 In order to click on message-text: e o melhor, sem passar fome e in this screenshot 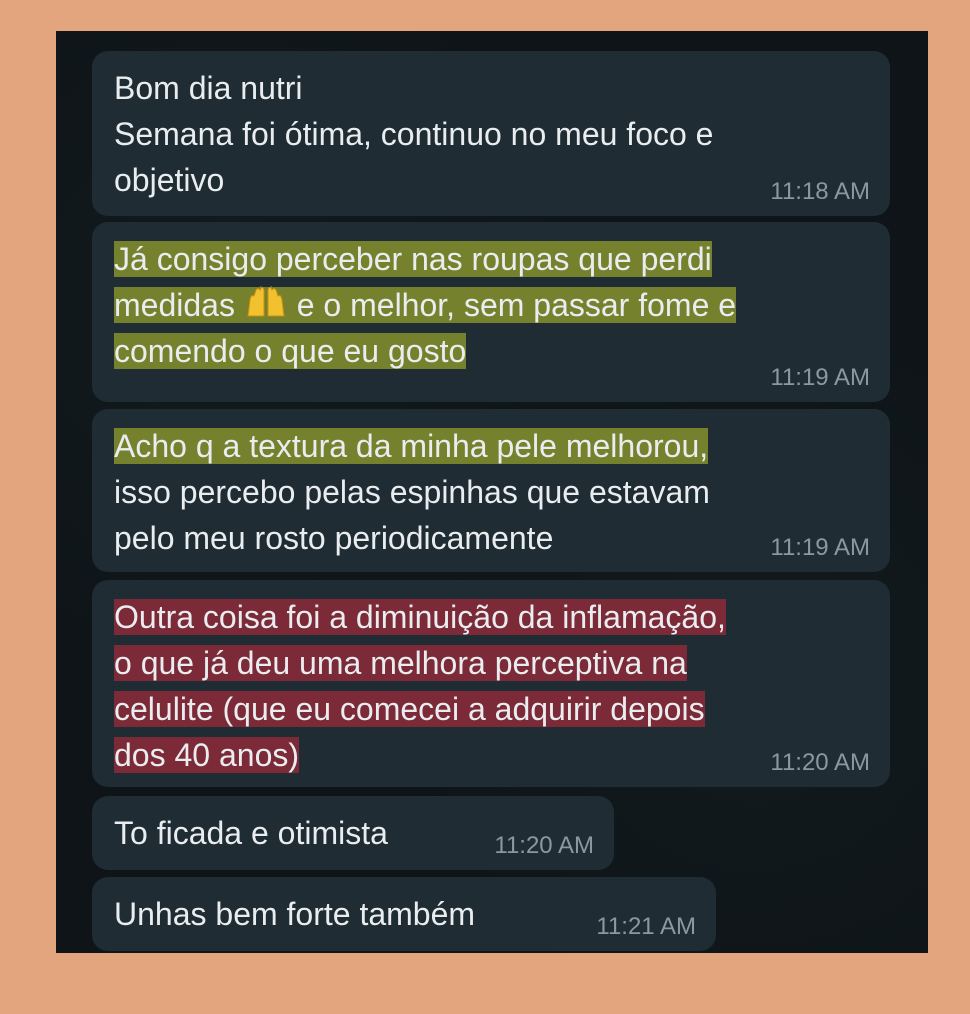, I will do `click(516, 305)`.